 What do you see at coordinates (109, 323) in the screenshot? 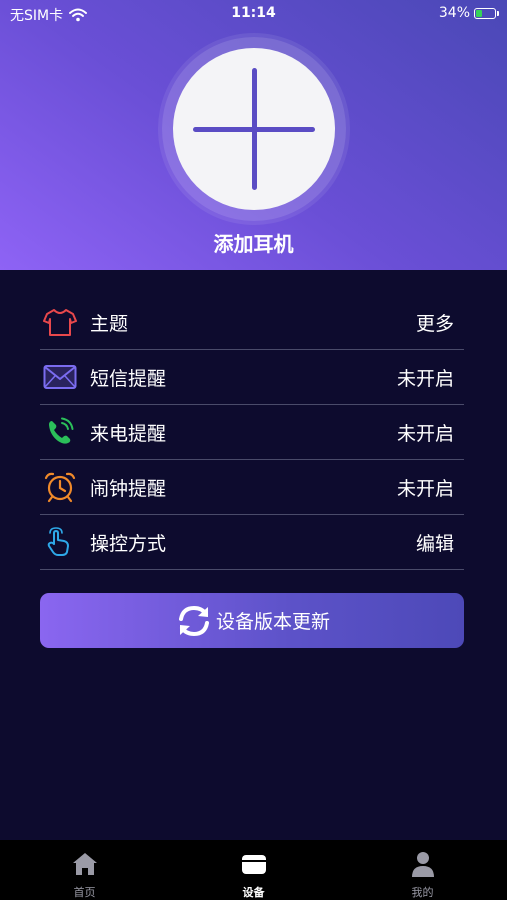
I see `setting-label-theme: 主题` at bounding box center [109, 323].